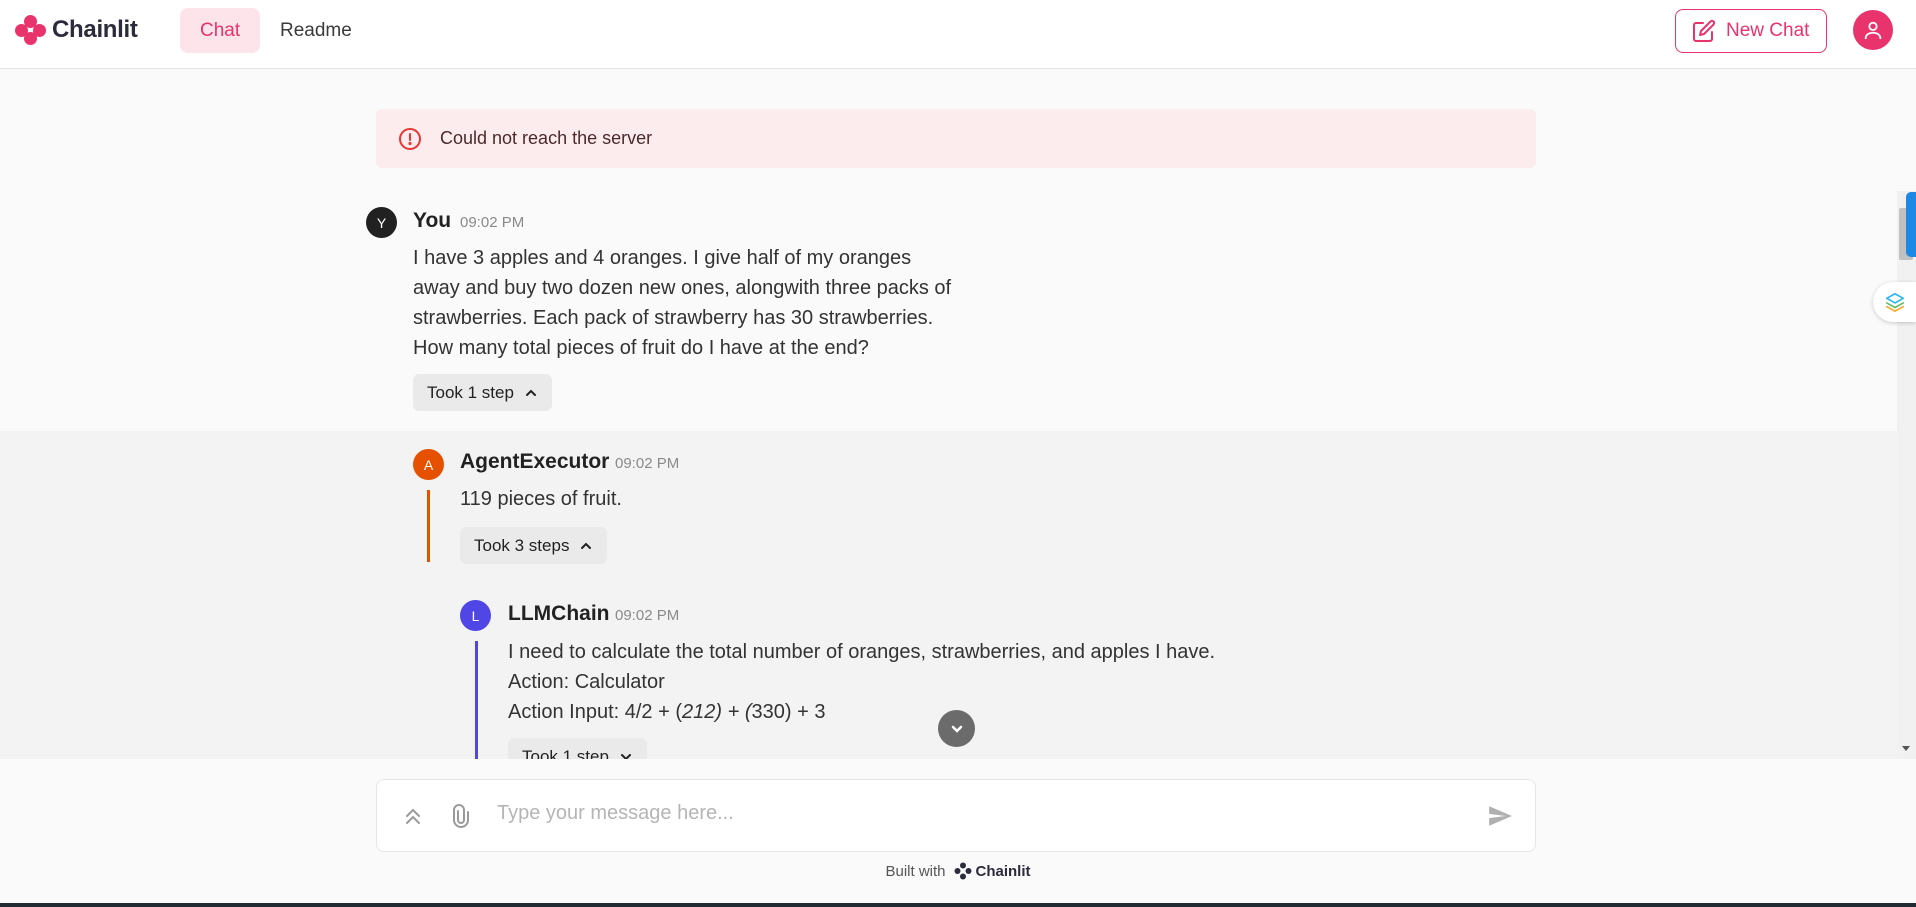  What do you see at coordinates (410, 138) in the screenshot?
I see `alert-circle-icon` at bounding box center [410, 138].